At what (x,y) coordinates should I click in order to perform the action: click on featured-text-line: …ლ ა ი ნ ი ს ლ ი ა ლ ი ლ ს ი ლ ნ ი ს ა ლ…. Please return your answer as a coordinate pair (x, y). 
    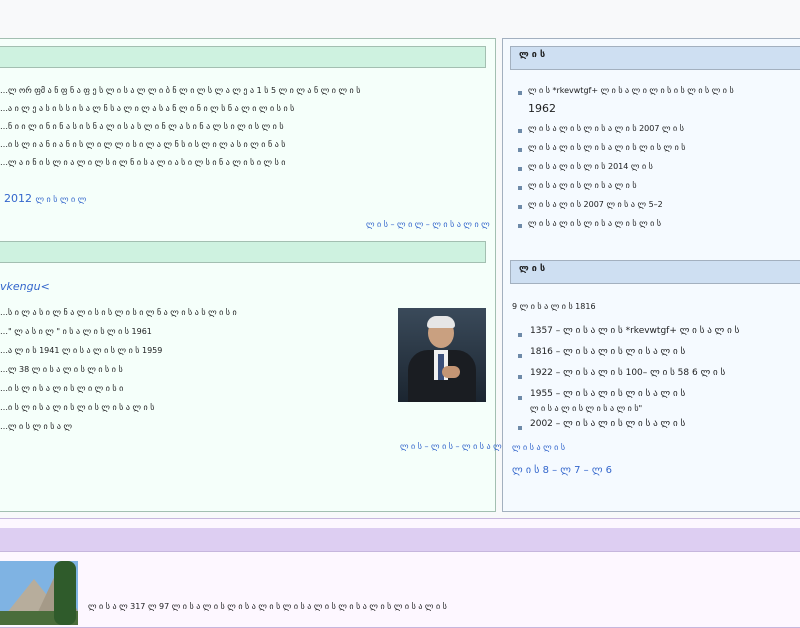
    Looking at the image, I should click on (143, 162).